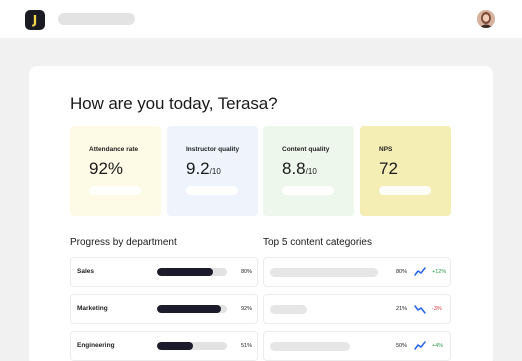 Image resolution: width=522 pixels, height=361 pixels. I want to click on kpi-value: 72, so click(388, 169).